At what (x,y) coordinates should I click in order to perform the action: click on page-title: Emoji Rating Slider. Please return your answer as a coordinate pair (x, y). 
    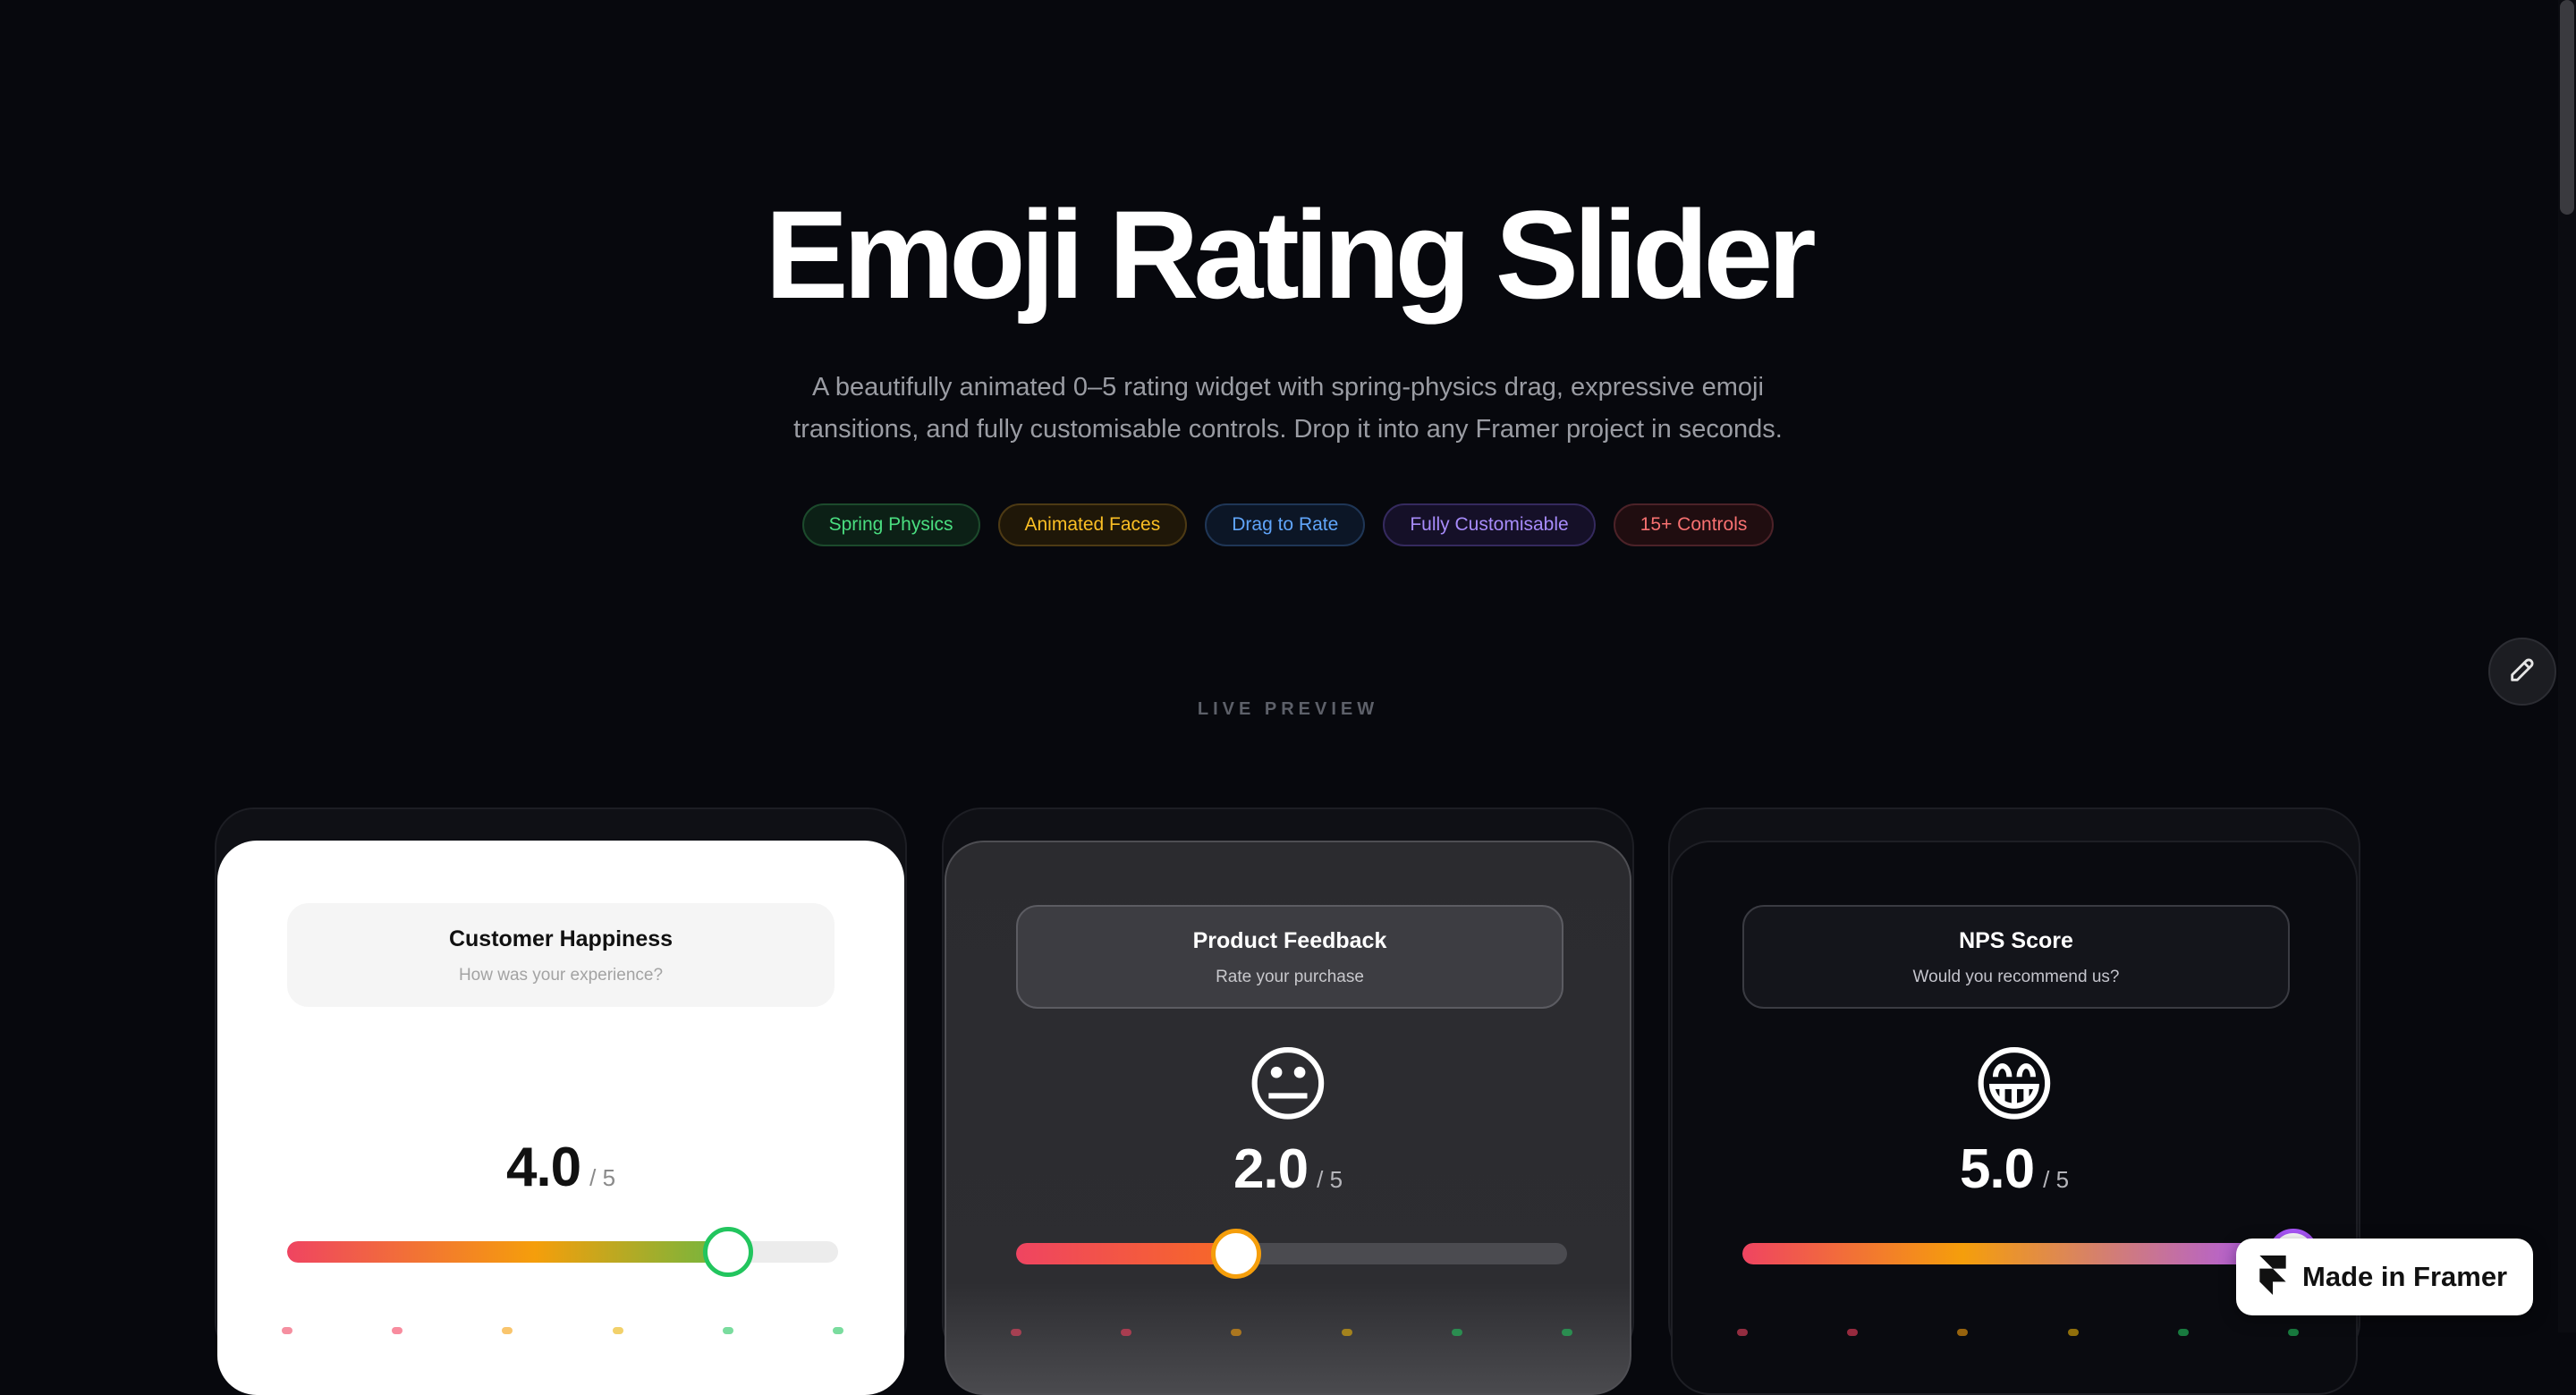
    Looking at the image, I should click on (1291, 254).